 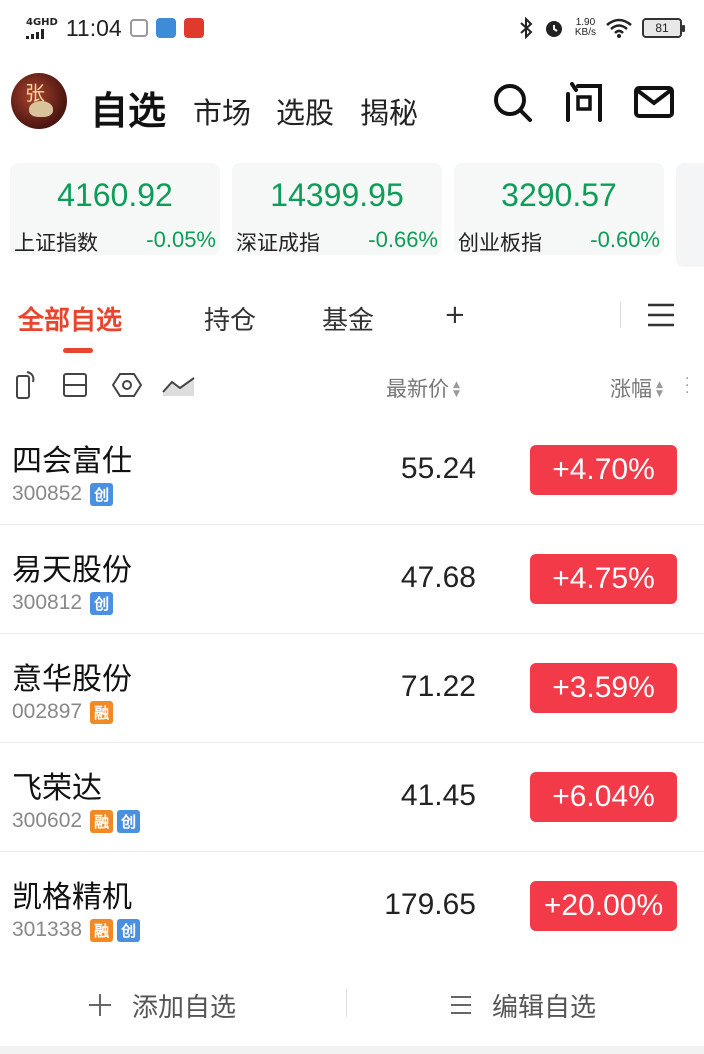 I want to click on stock-row: 意华股份 002897 融 71.22 +3.59%, so click(x=352, y=688).